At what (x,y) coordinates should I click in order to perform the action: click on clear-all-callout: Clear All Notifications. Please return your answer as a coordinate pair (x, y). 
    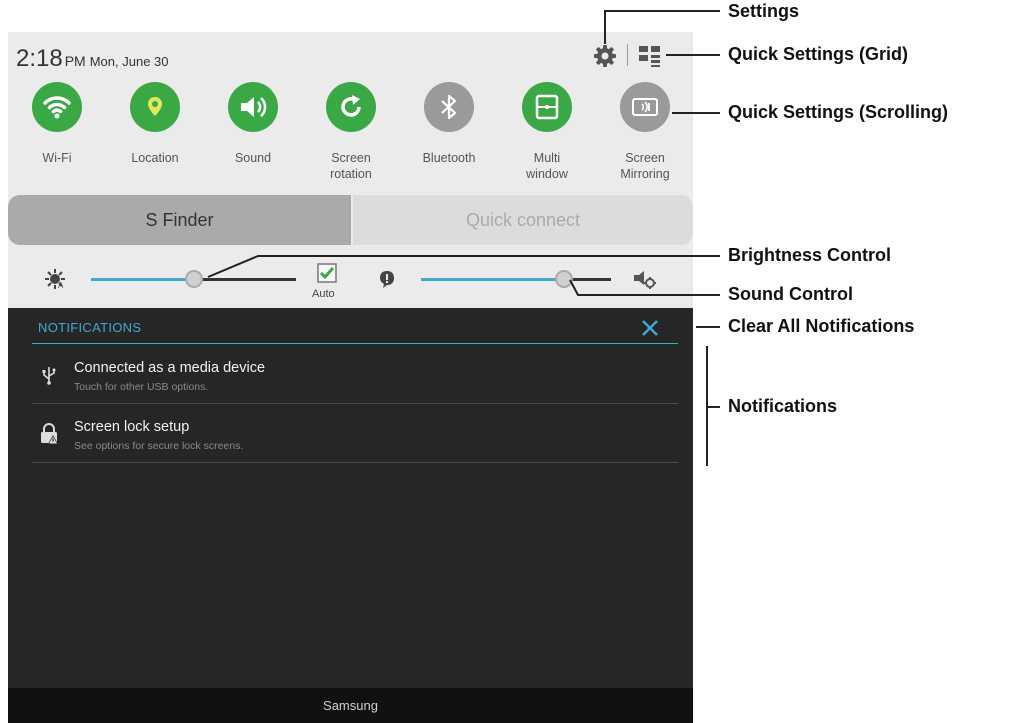
    Looking at the image, I should click on (821, 326).